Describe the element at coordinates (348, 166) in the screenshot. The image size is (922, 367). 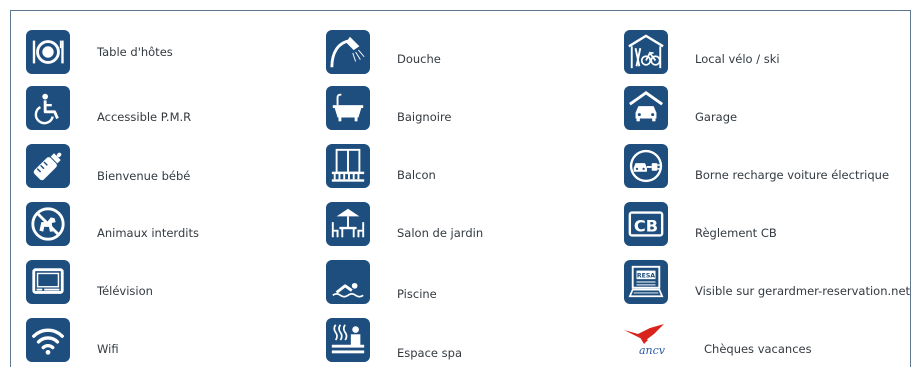
I see `balcony-icon` at that location.